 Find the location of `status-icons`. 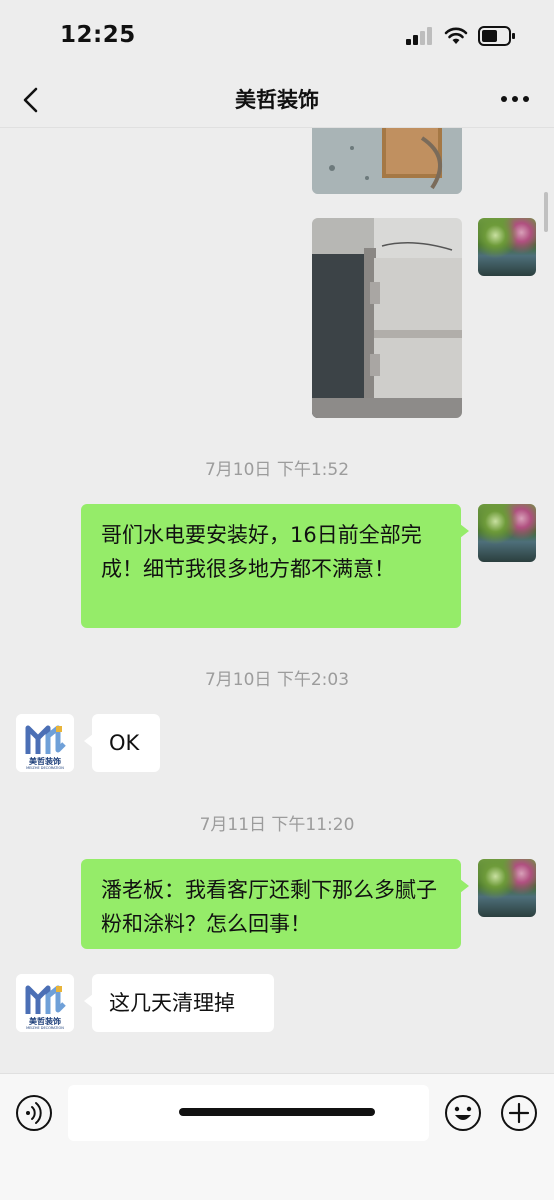

status-icons is located at coordinates (461, 36).